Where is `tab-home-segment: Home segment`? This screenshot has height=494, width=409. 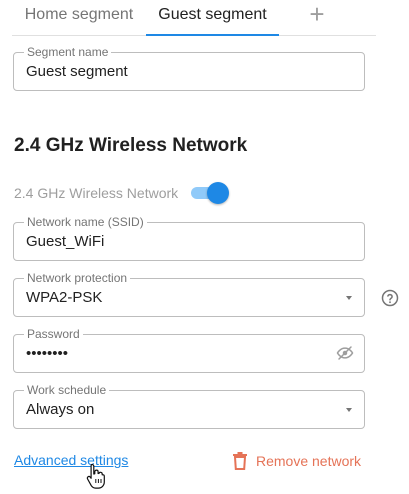
tab-home-segment: Home segment is located at coordinates (79, 18).